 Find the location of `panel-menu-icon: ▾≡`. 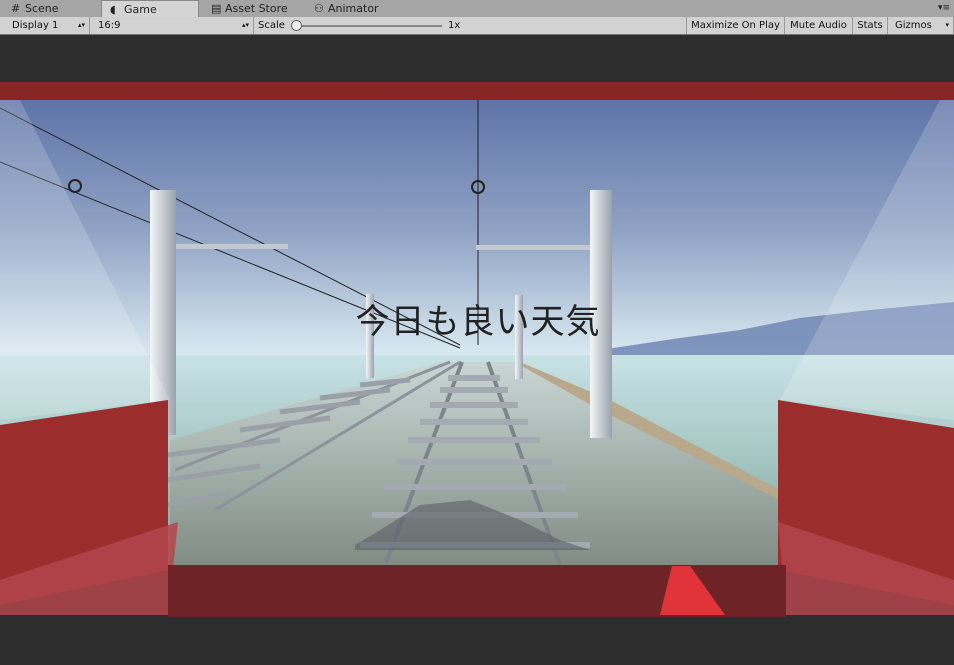

panel-menu-icon: ▾≡ is located at coordinates (944, 8).